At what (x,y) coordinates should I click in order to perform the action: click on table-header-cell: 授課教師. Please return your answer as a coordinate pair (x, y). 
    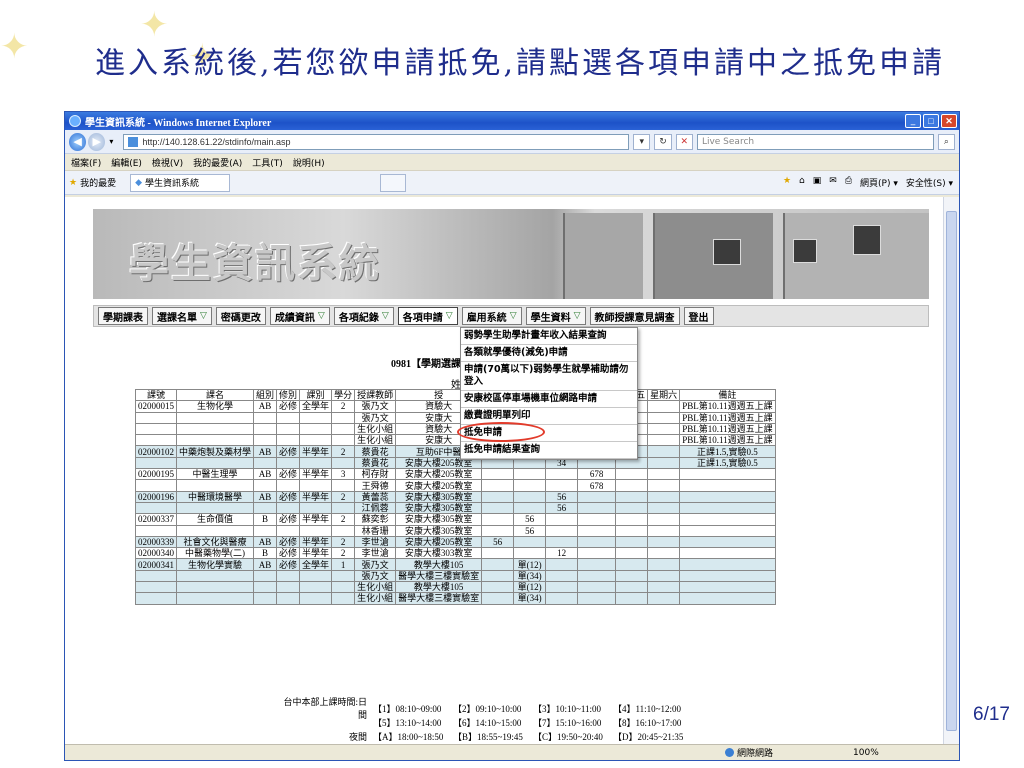
    Looking at the image, I should click on (375, 395).